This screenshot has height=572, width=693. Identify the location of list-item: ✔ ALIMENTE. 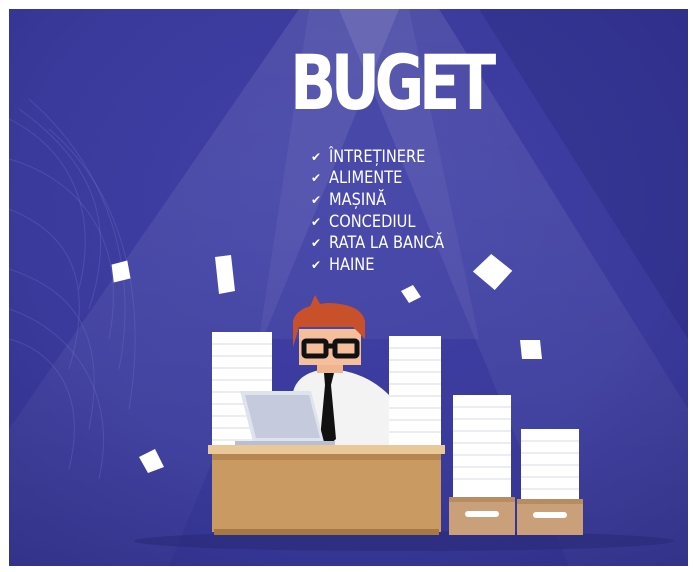
(357, 178).